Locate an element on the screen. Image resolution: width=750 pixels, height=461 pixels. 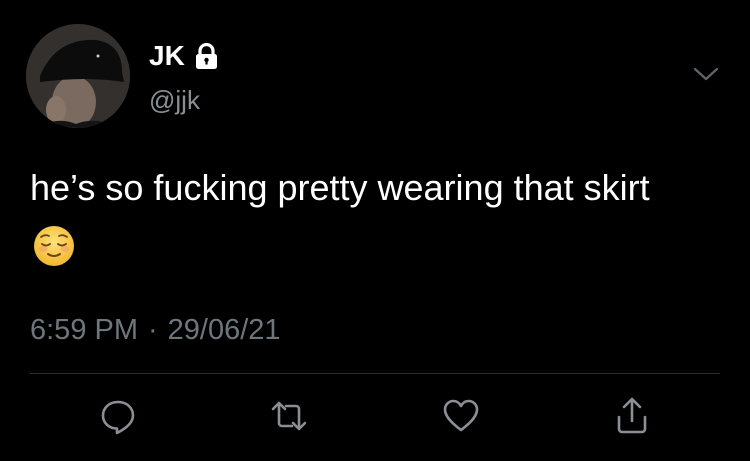
avatar-photo is located at coordinates (78, 76).